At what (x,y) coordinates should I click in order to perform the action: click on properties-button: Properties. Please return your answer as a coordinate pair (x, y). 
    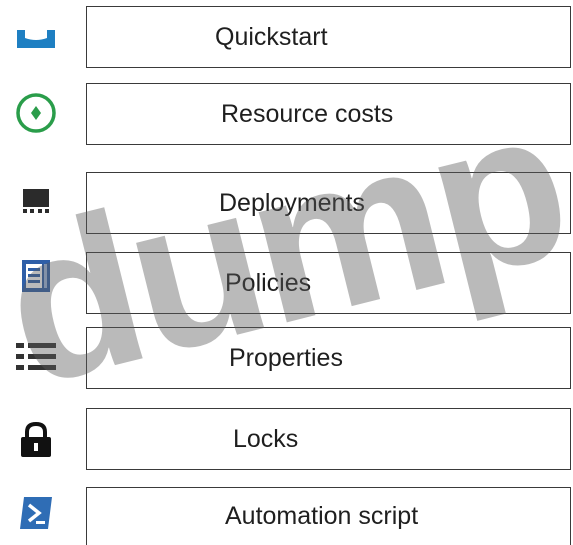
    Looking at the image, I should click on (328, 358).